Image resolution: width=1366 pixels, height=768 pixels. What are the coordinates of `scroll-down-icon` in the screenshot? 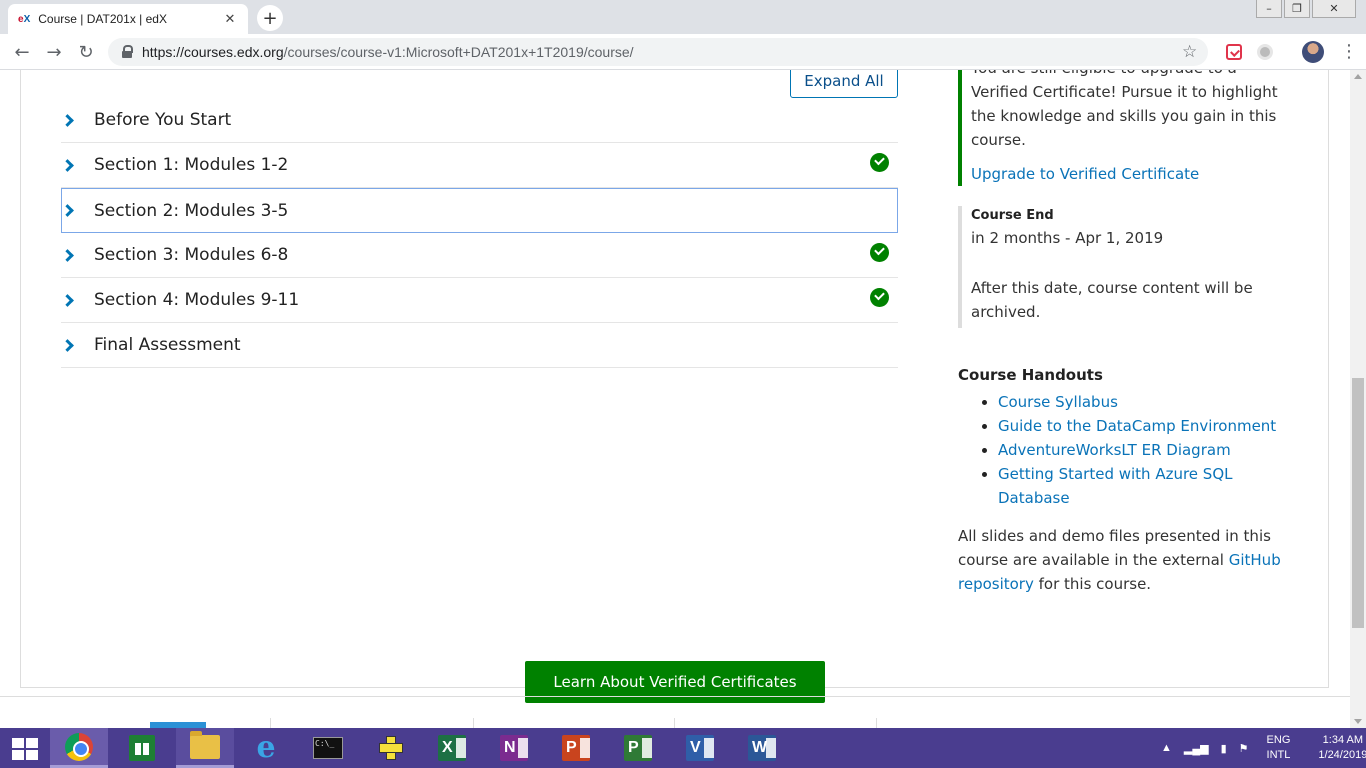 It's located at (1358, 721).